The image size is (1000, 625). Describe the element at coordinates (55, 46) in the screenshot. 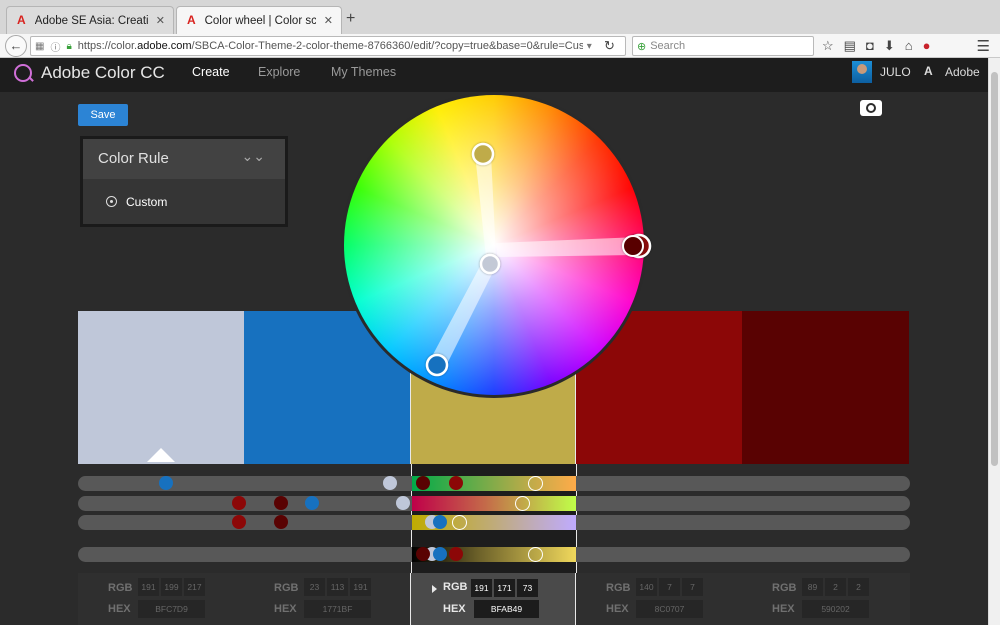

I see `info-icon: ⓘ` at that location.